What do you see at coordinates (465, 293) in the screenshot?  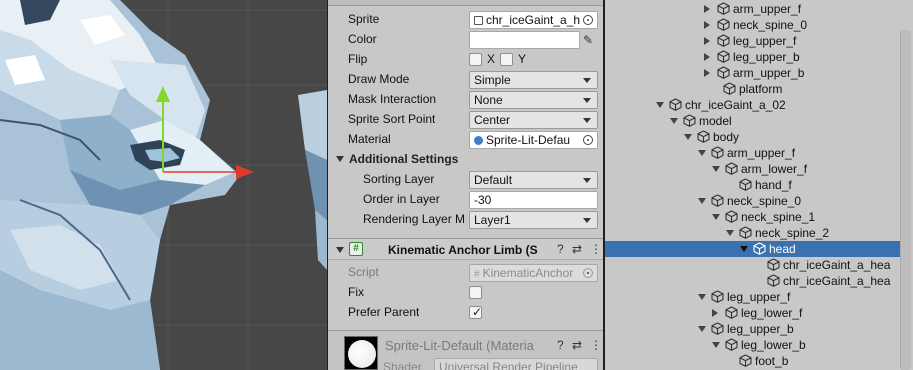 I see `fix-row: Fix` at bounding box center [465, 293].